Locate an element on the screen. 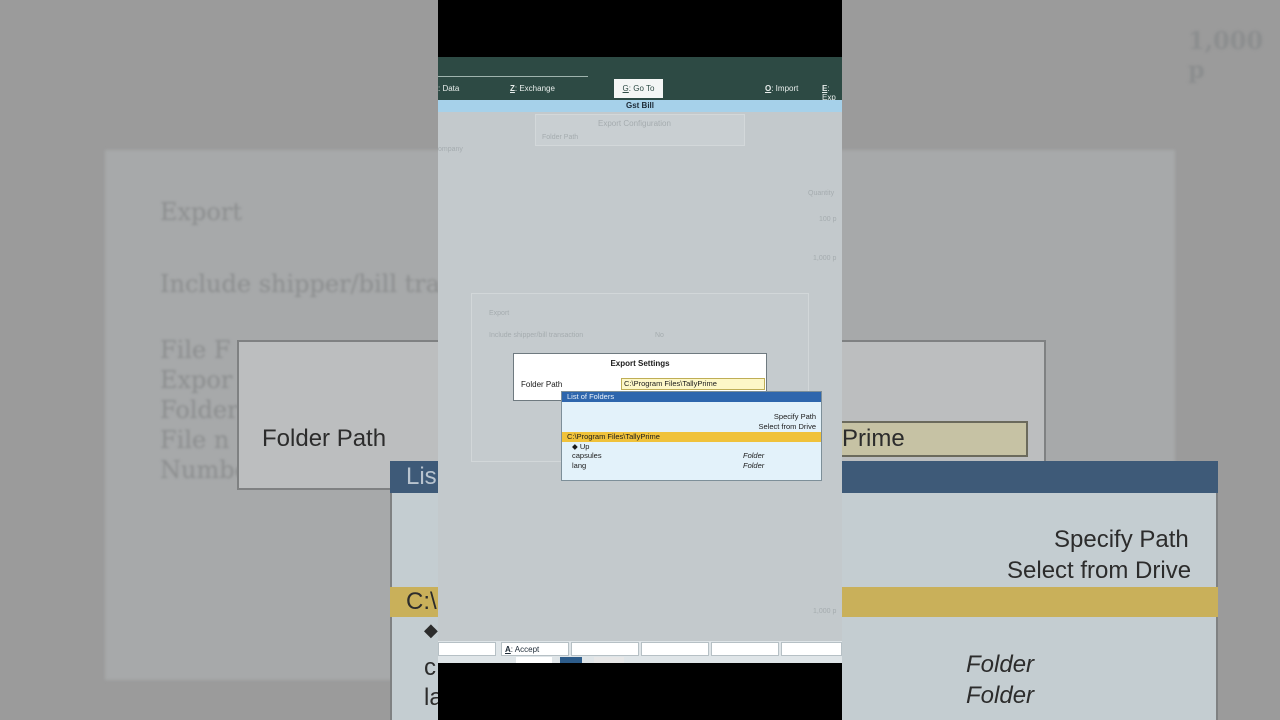 The image size is (1280, 720). quantity-value-1: 100 p is located at coordinates (828, 219).